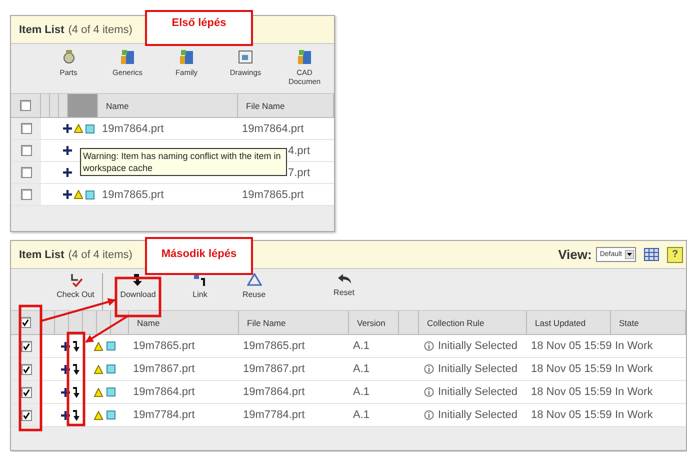  Describe the element at coordinates (374, 322) in the screenshot. I see `column-header: Version` at that location.